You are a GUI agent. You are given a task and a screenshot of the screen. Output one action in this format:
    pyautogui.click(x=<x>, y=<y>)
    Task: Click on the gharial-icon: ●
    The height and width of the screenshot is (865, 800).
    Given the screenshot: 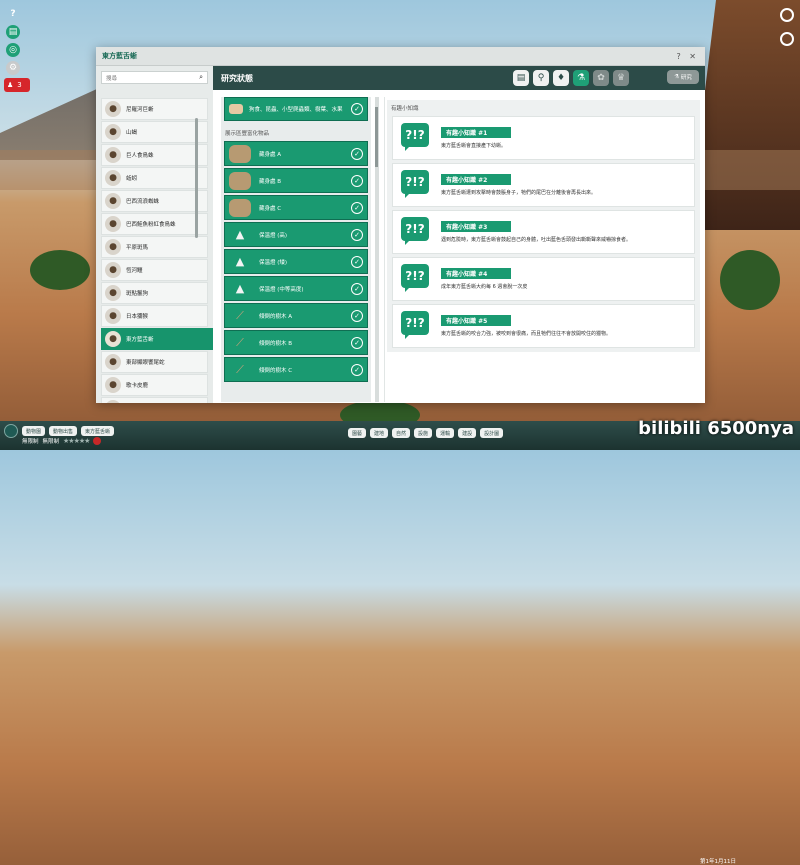 What is the action you would take?
    pyautogui.click(x=113, y=270)
    